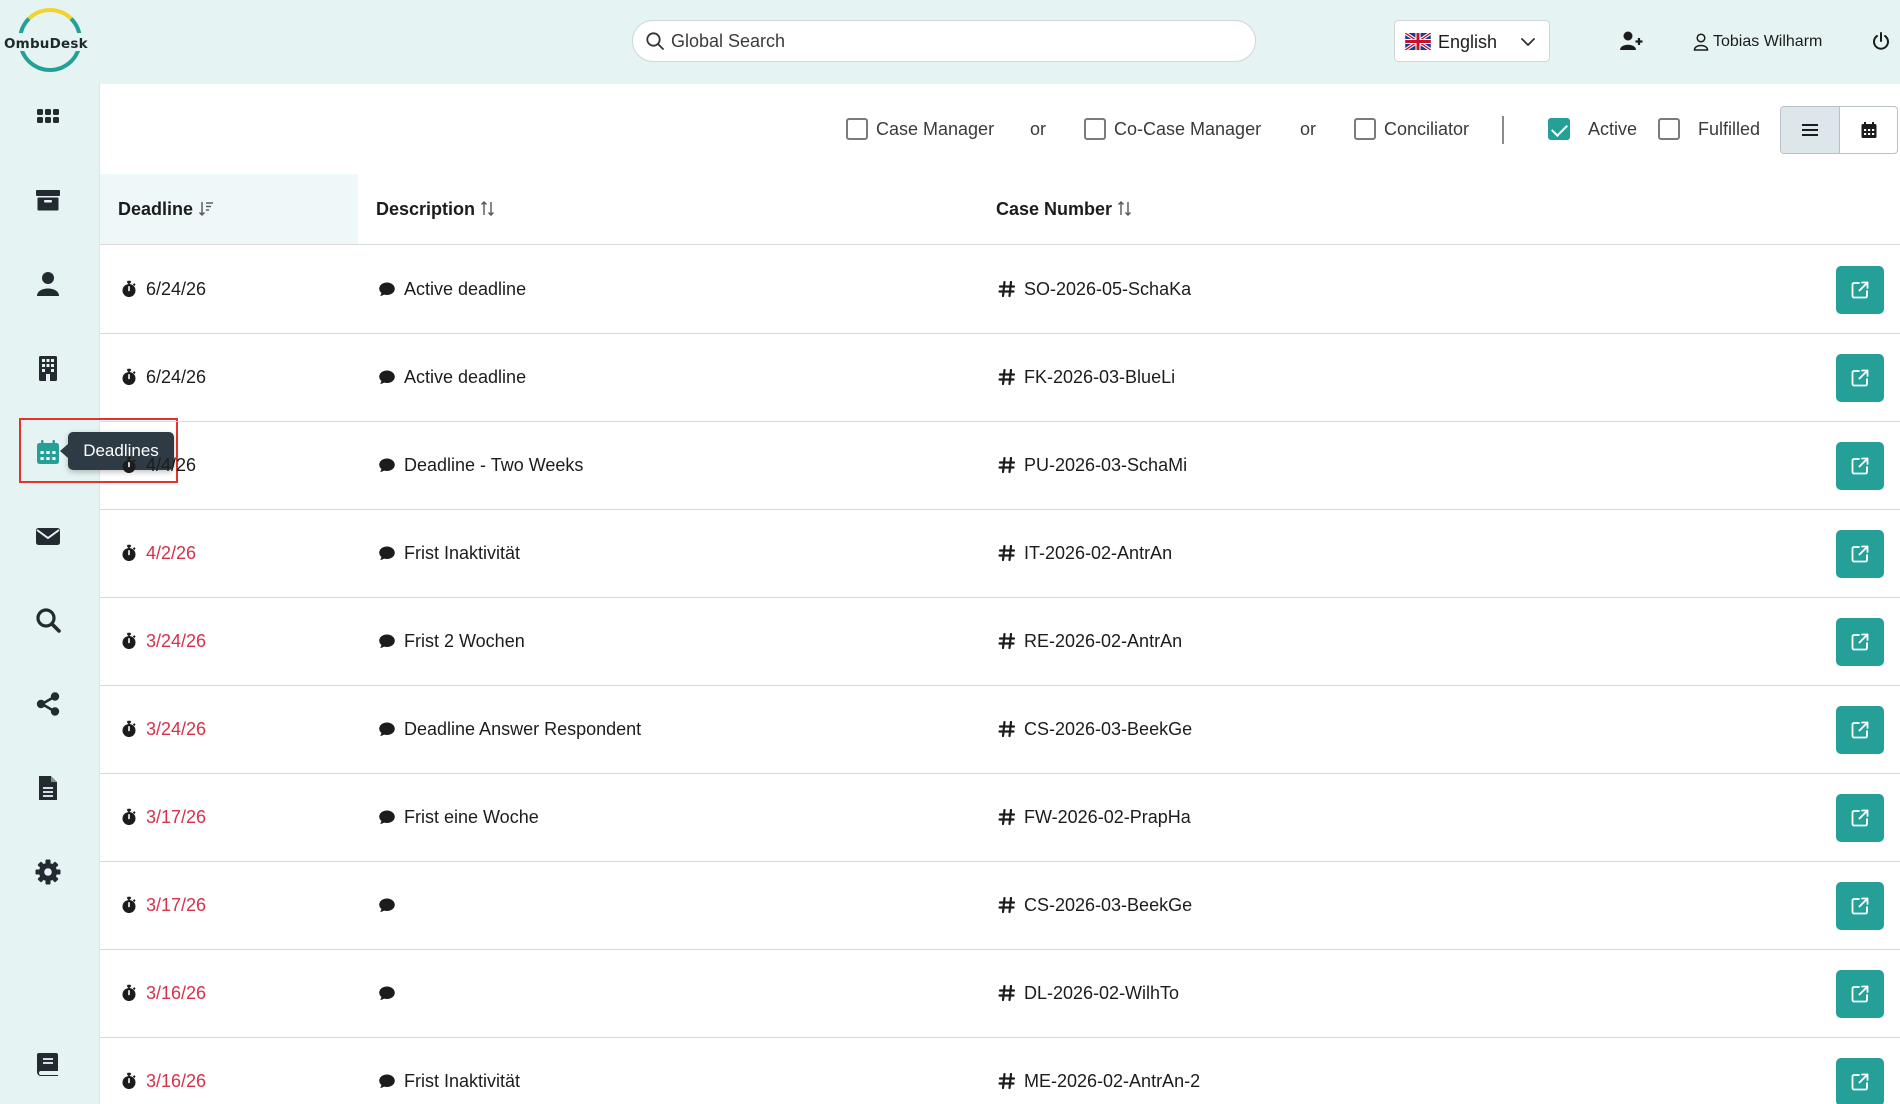 The width and height of the screenshot is (1900, 1104). I want to click on case-number-text: SO-2026-05-SchaKa, so click(1108, 288).